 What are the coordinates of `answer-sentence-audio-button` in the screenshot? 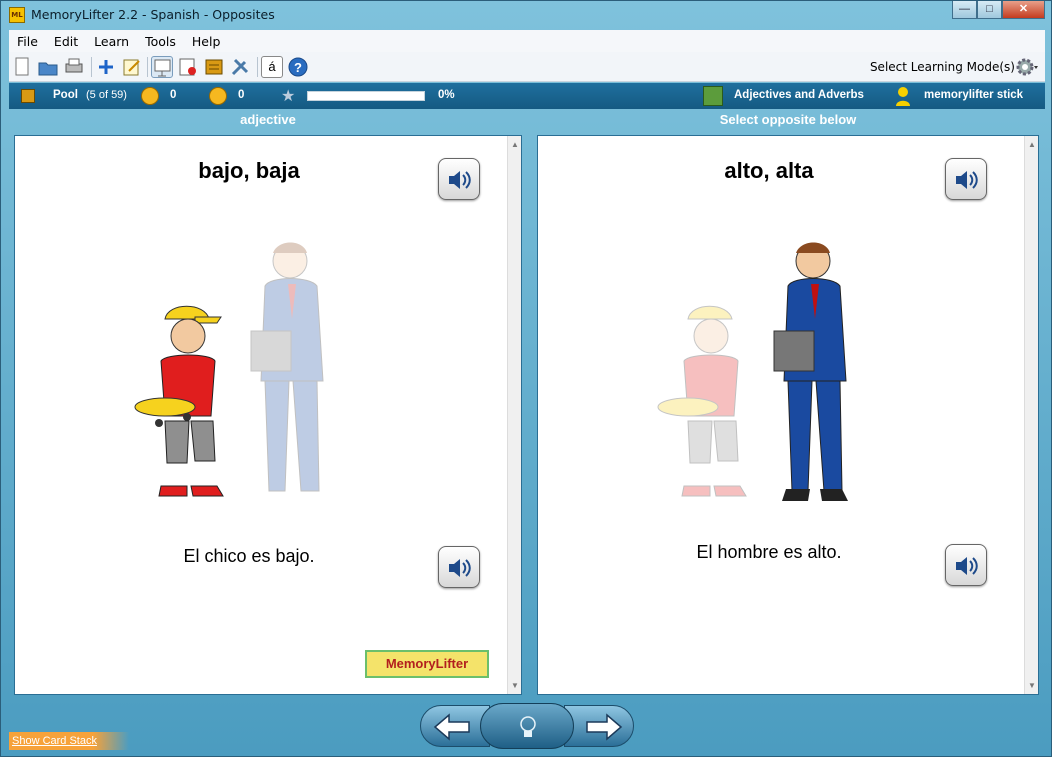 It's located at (966, 565).